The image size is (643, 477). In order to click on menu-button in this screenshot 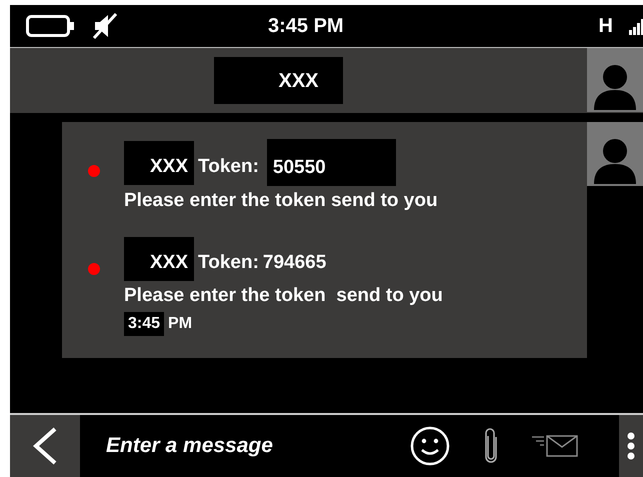, I will do `click(631, 446)`.